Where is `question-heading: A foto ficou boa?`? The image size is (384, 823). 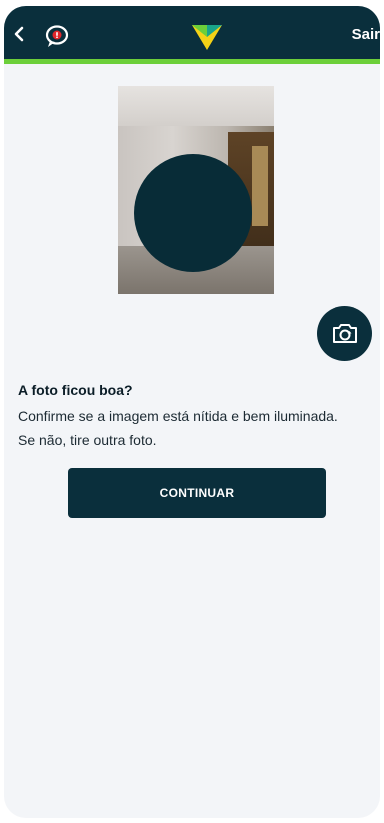 question-heading: A foto ficou boa? is located at coordinates (75, 390).